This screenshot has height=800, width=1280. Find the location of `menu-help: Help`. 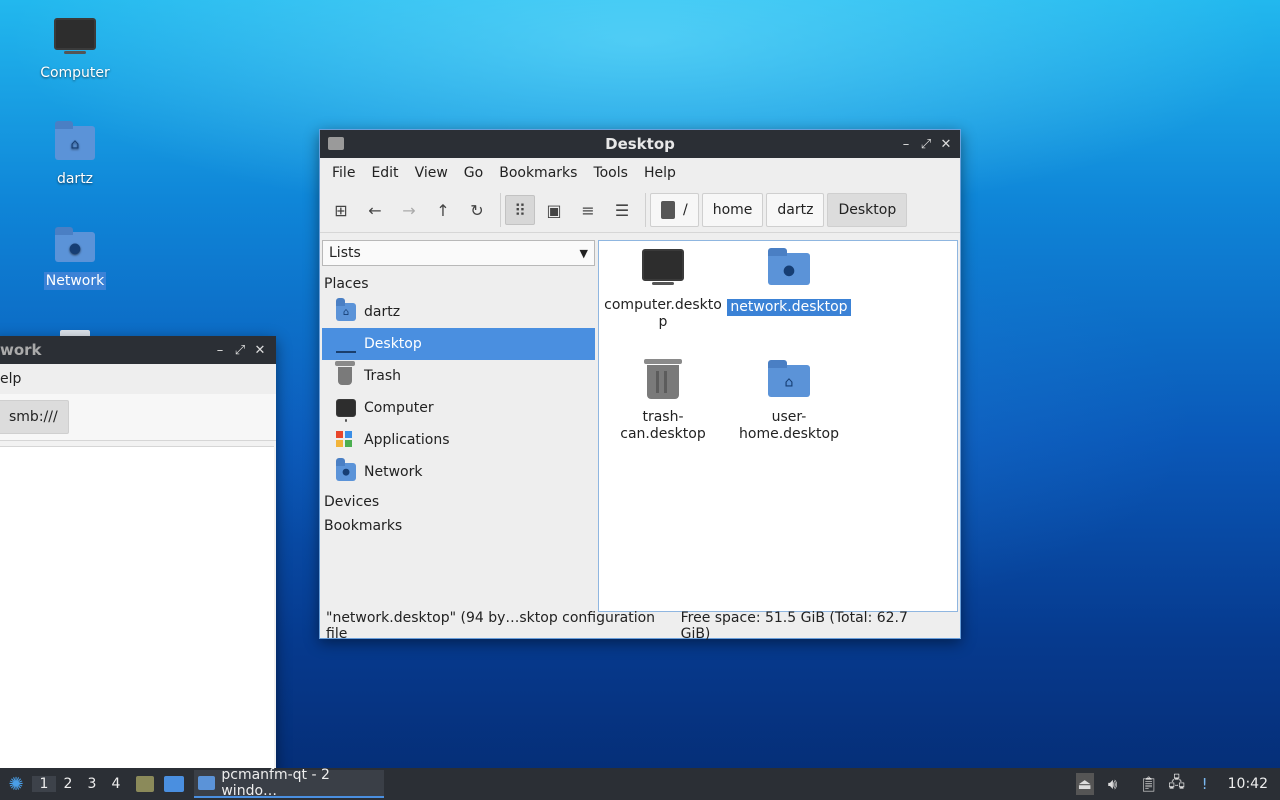

menu-help: Help is located at coordinates (660, 173).